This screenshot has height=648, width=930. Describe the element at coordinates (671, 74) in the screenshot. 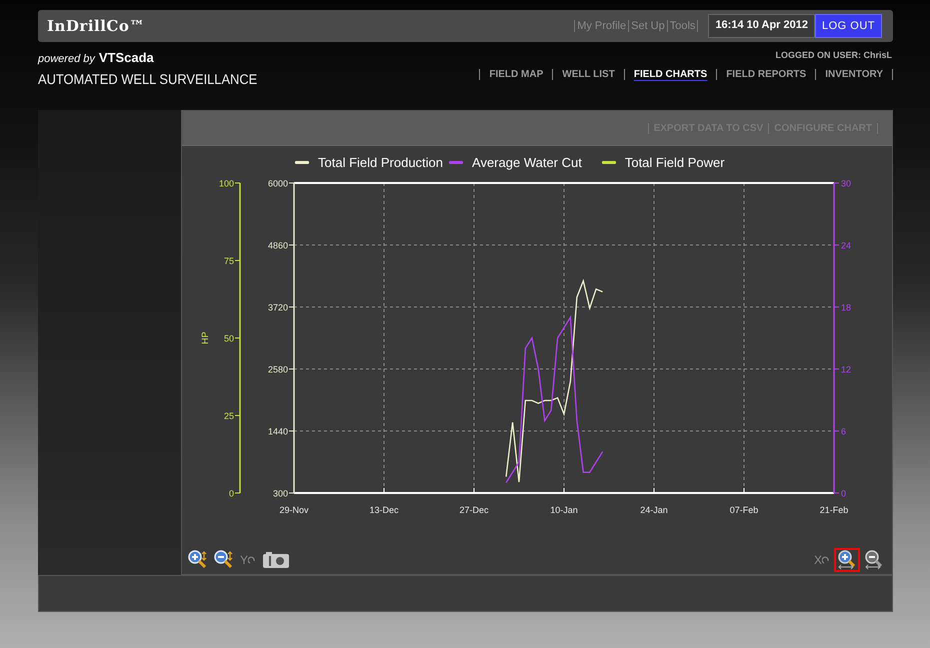

I see `nav-tab: FIELD CHARTS` at that location.